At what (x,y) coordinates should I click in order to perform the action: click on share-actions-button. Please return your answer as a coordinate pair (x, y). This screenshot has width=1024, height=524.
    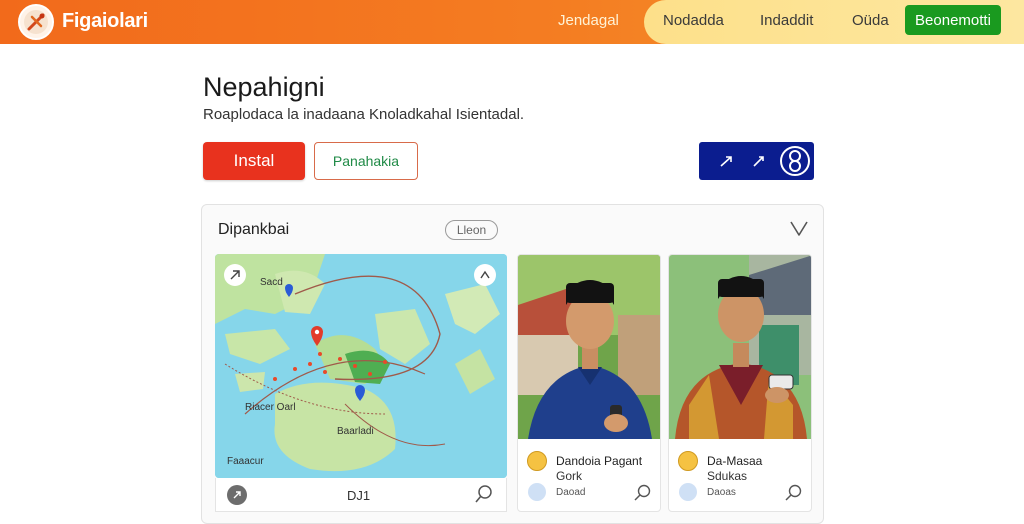
    Looking at the image, I should click on (756, 161).